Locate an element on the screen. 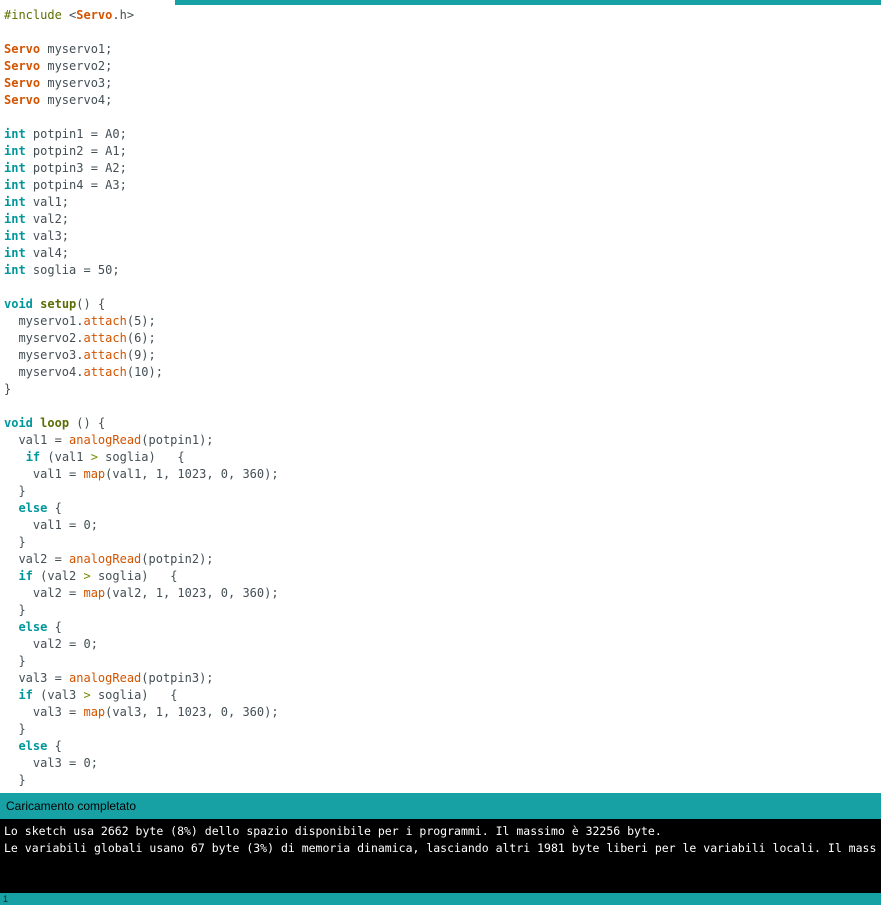 This screenshot has width=881, height=905. code-line: int val4; is located at coordinates (37, 253).